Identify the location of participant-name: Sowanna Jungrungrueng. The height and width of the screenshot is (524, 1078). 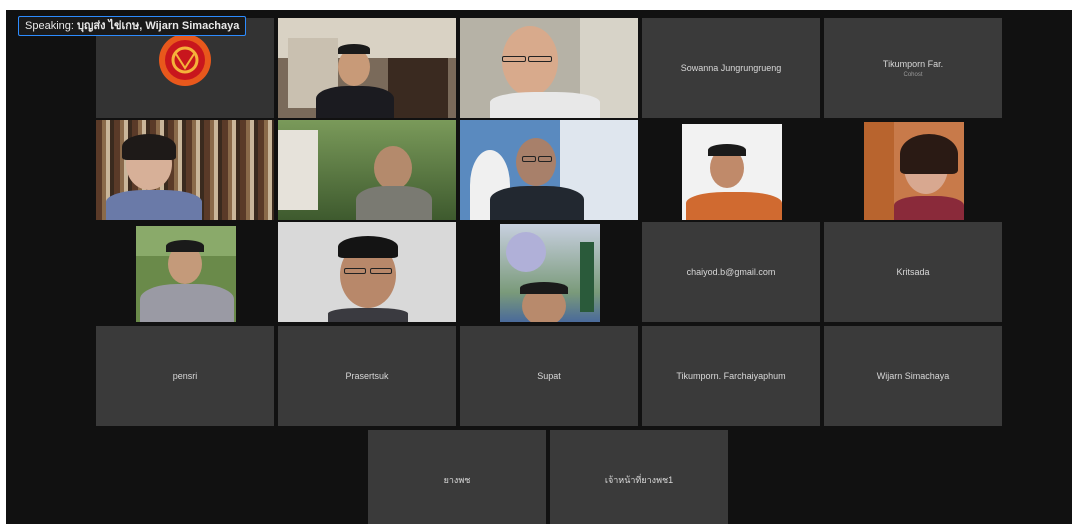
(731, 68).